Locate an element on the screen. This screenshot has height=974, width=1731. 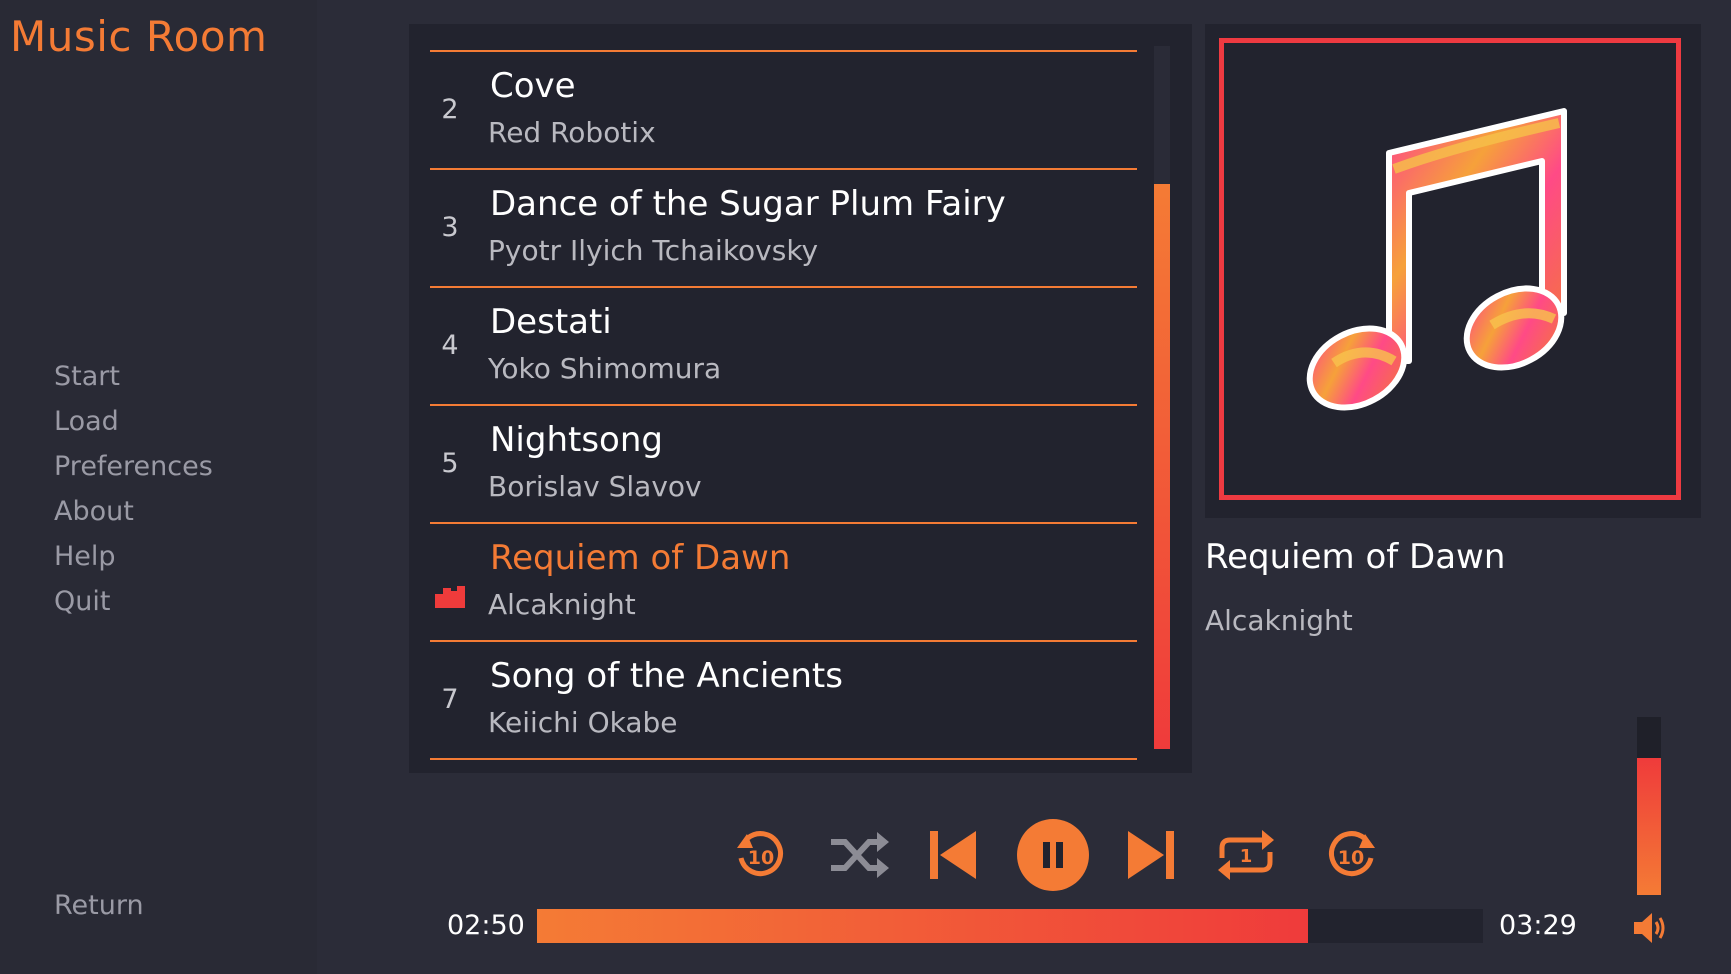
track-title: Cove is located at coordinates (533, 86).